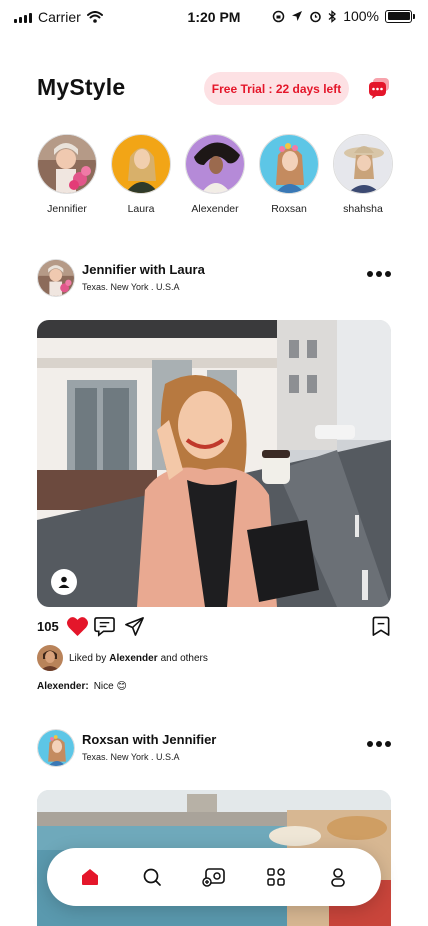  I want to click on free-trial-button: Free Trial : 22 days left, so click(276, 88).